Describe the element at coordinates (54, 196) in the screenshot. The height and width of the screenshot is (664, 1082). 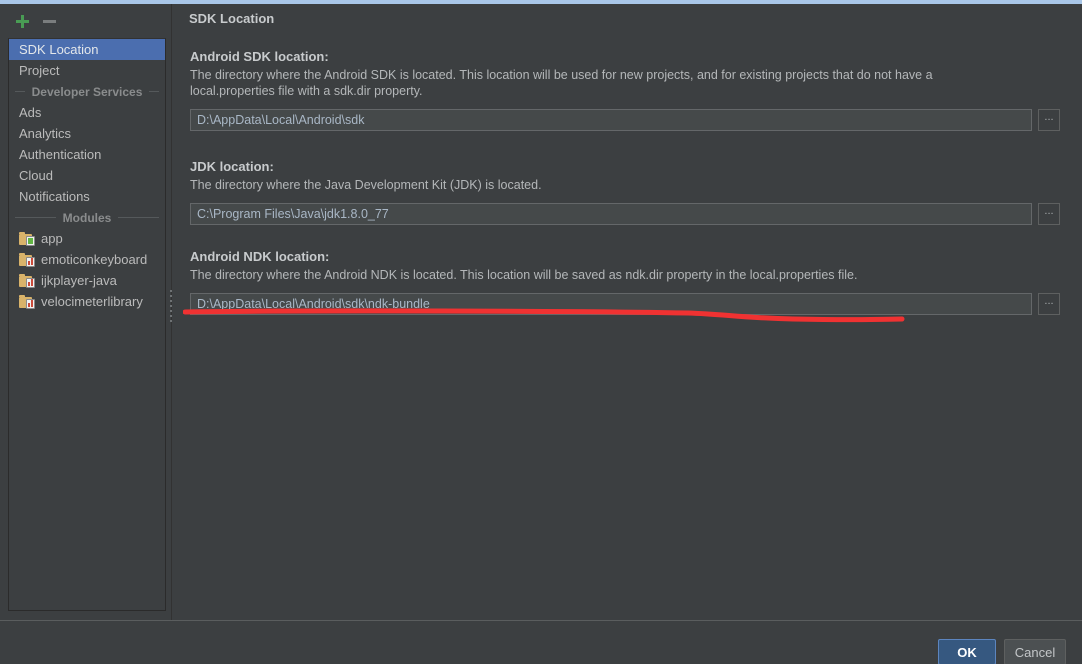
I see `sidebar-item-label: Notifications` at that location.